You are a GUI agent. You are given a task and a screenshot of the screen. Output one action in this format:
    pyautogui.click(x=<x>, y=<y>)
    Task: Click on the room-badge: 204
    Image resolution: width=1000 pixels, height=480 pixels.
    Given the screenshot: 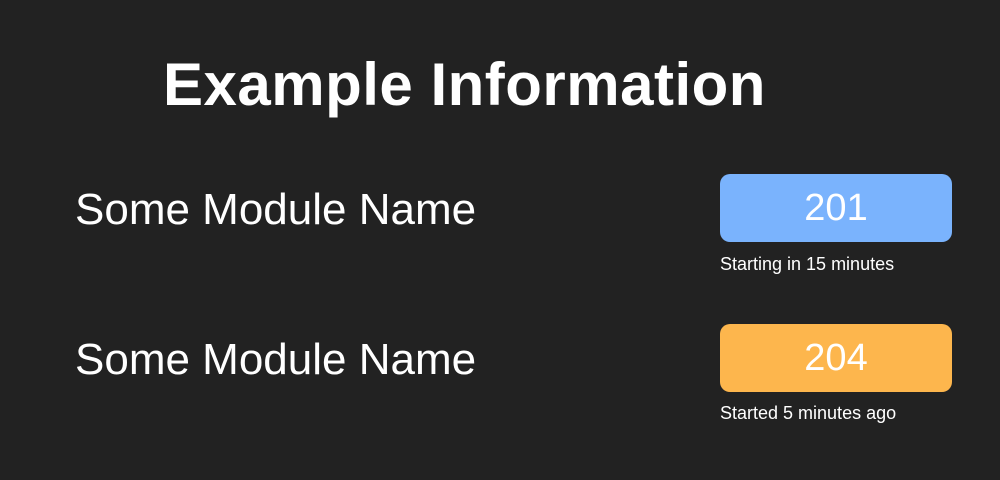 What is the action you would take?
    pyautogui.click(x=836, y=358)
    